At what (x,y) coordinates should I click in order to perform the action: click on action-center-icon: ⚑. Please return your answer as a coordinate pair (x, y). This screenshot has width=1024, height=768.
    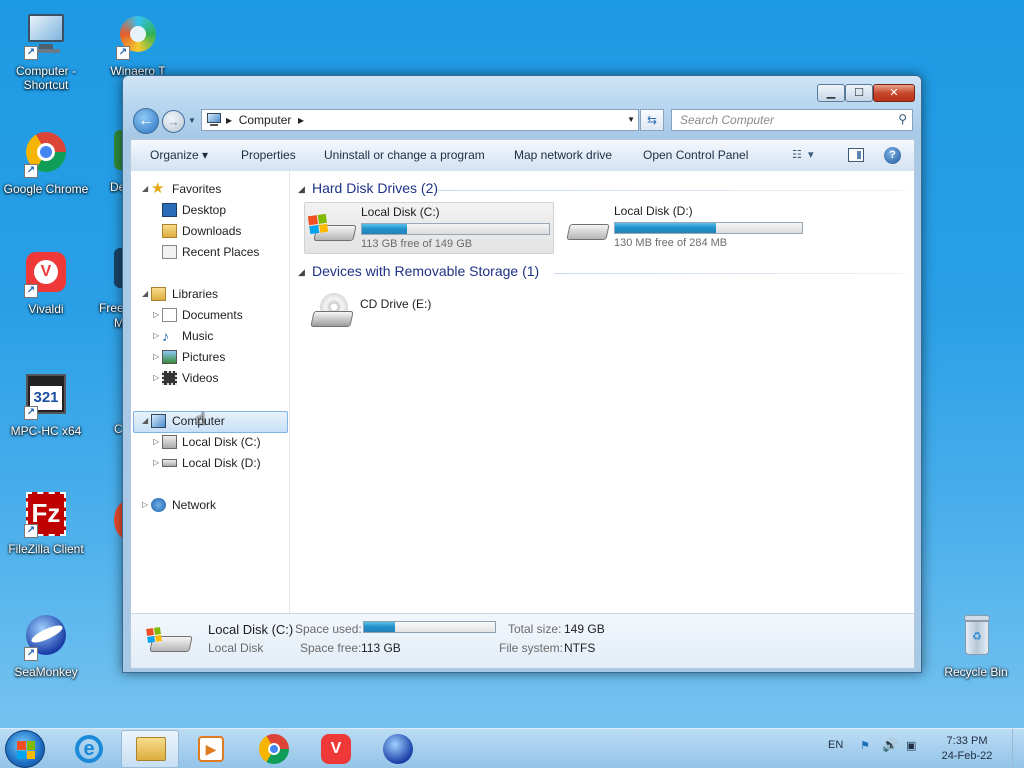
    Looking at the image, I should click on (865, 745).